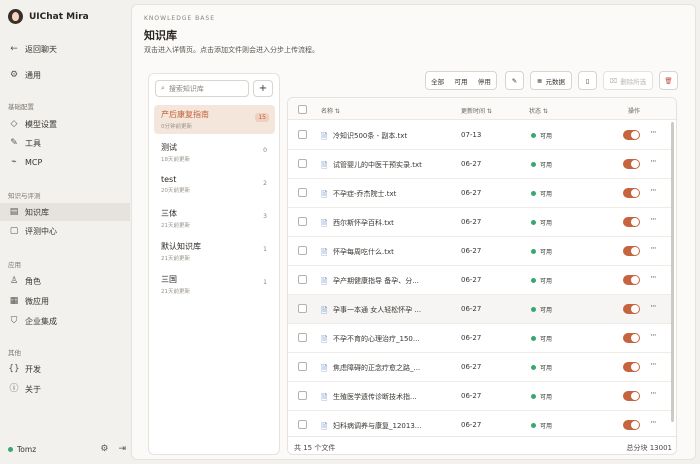  I want to click on status-label: 可用, so click(546, 281).